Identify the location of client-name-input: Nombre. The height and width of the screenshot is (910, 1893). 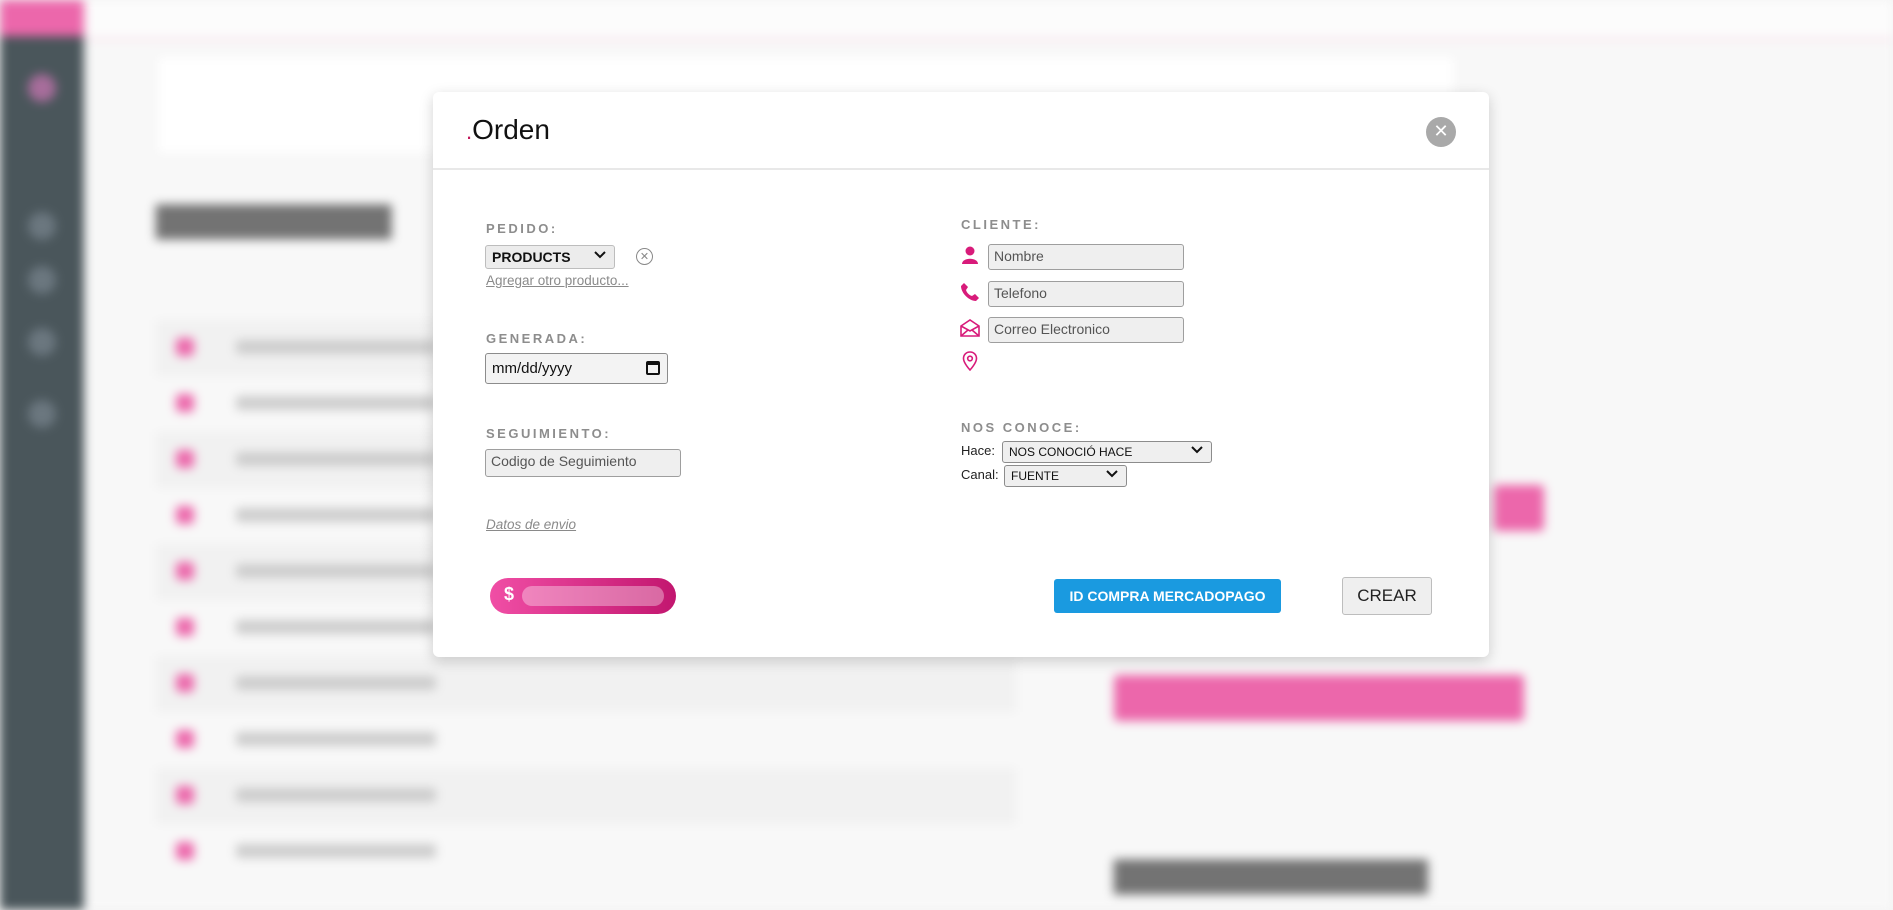
(1086, 257).